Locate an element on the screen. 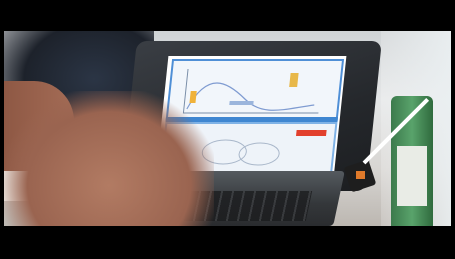 The width and height of the screenshot is (455, 259). dongle-accent is located at coordinates (360, 175).